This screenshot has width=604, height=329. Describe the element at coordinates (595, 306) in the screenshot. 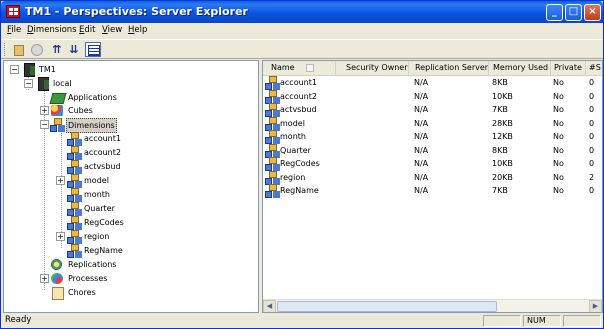

I see `scroll-right-button: ▶` at that location.